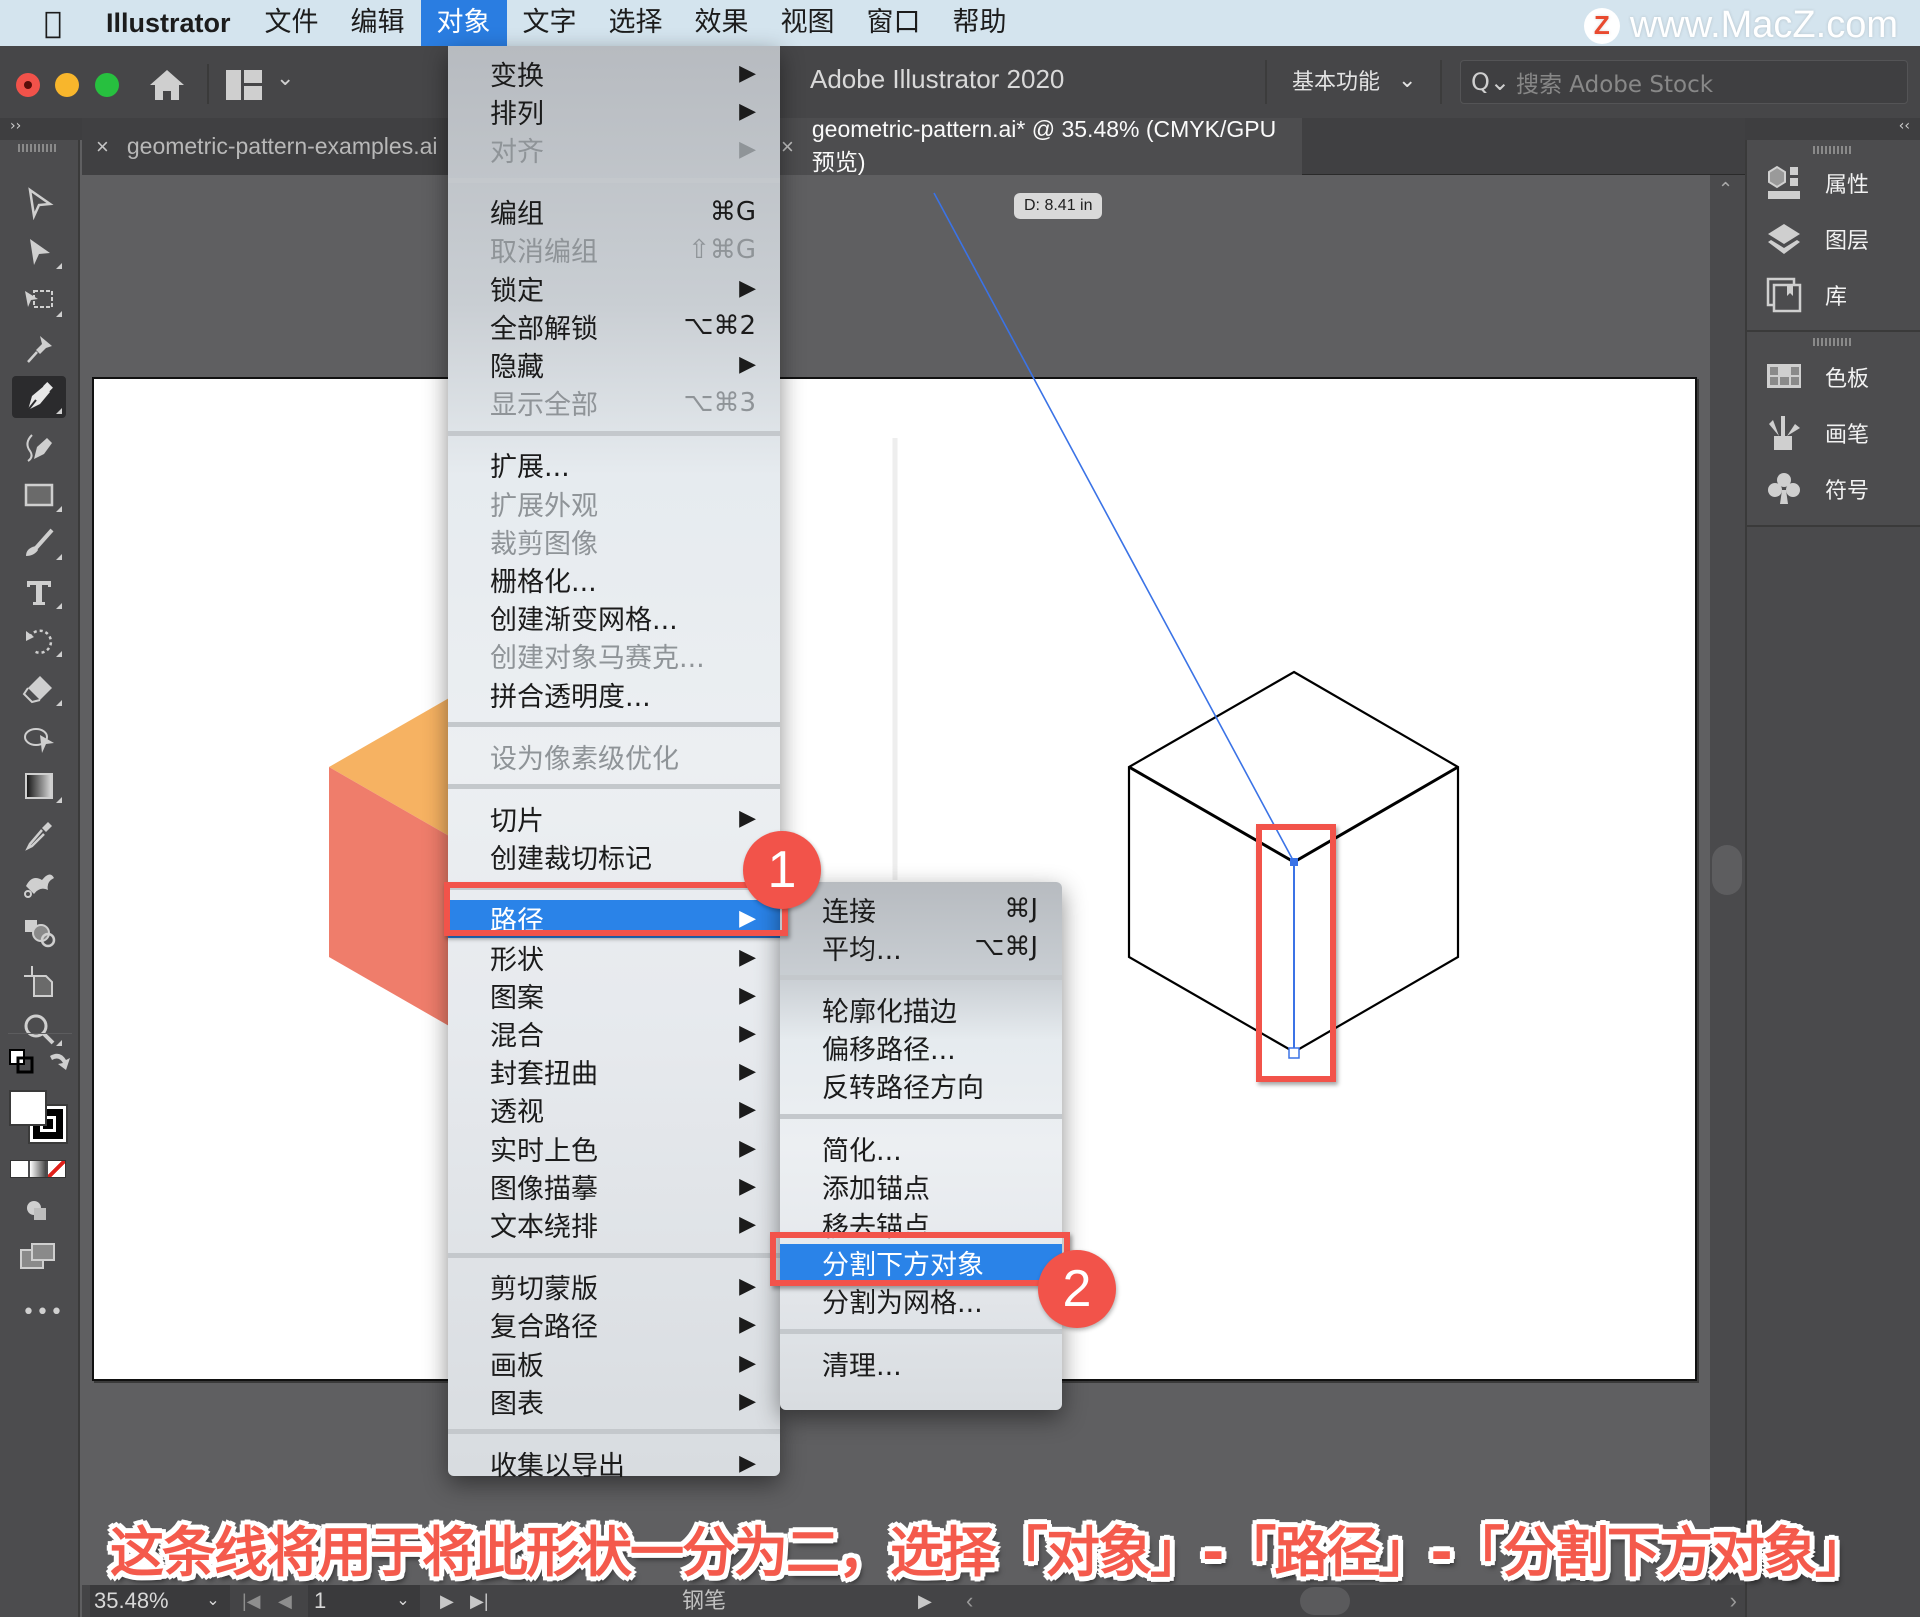  Describe the element at coordinates (39, 835) in the screenshot. I see `eyedropper-tool` at that location.